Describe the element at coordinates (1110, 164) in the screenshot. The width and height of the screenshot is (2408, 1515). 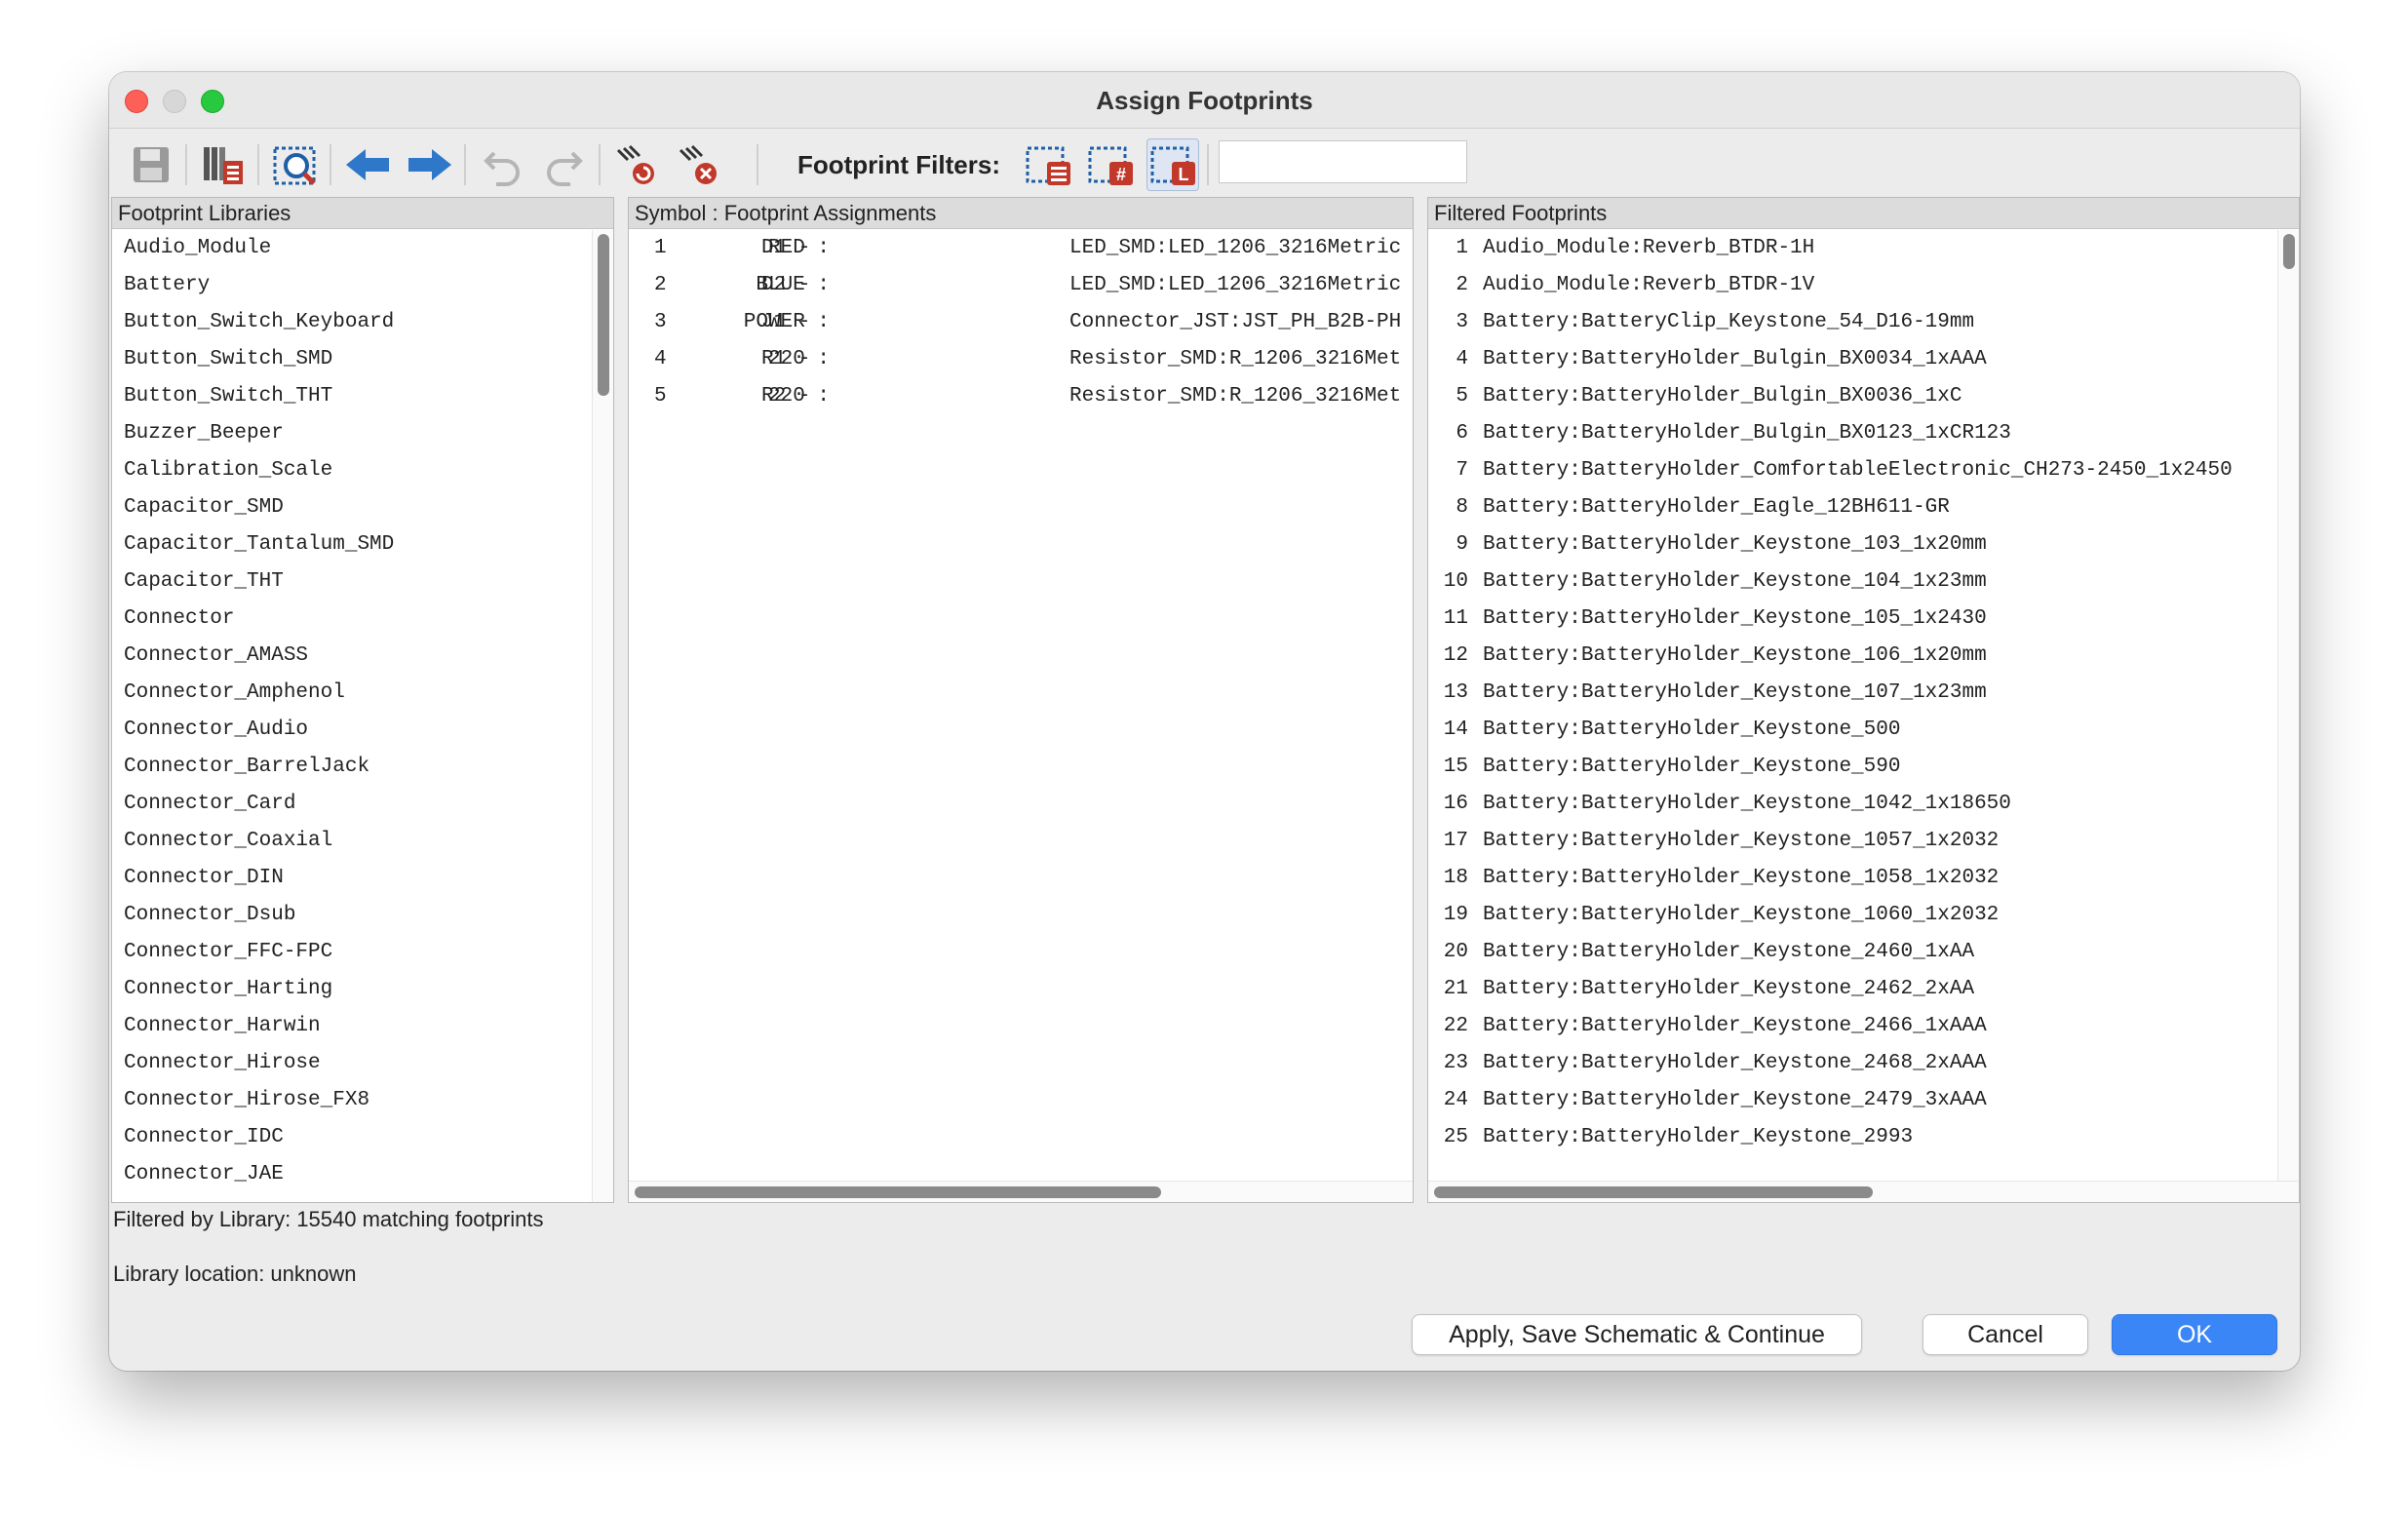
I see `filter-by-pin-count-icon: #` at that location.